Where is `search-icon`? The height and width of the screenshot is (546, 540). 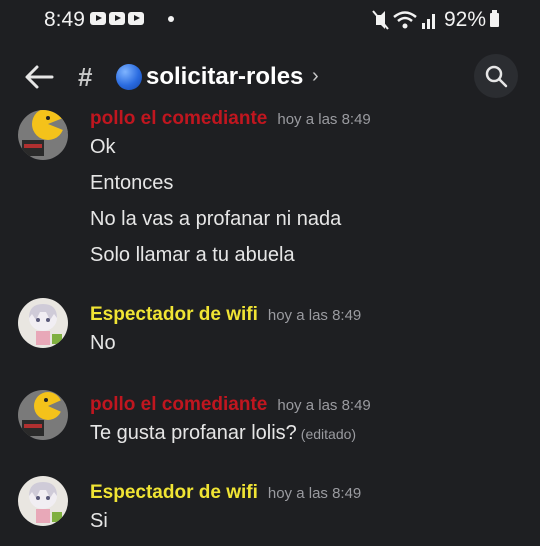 search-icon is located at coordinates (496, 76).